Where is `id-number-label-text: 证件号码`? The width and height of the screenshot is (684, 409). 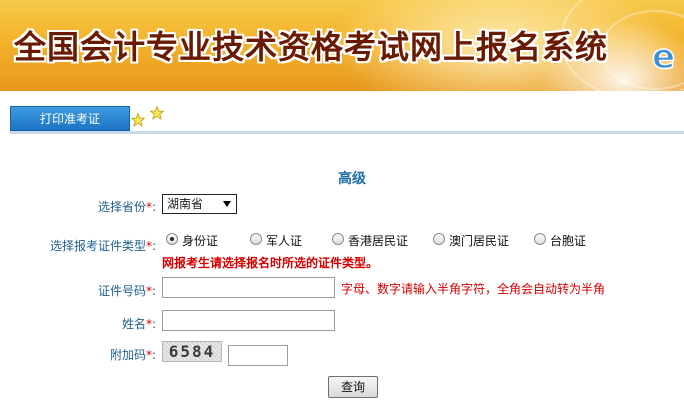
id-number-label-text: 证件号码 is located at coordinates (121, 291).